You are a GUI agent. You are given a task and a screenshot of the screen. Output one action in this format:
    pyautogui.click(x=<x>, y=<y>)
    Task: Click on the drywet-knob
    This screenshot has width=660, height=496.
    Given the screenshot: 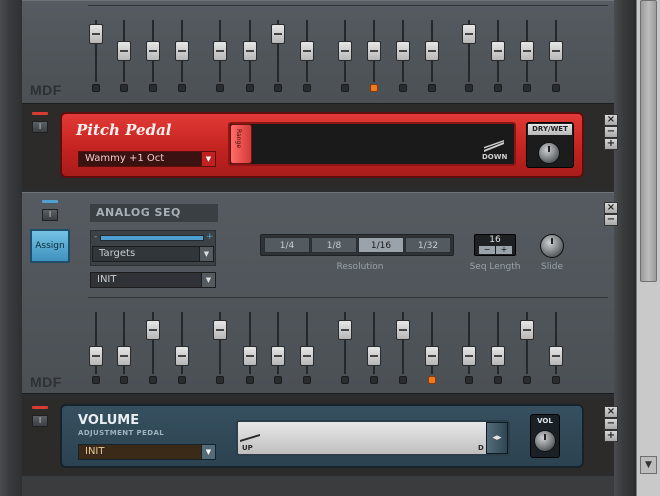 What is the action you would take?
    pyautogui.click(x=549, y=153)
    